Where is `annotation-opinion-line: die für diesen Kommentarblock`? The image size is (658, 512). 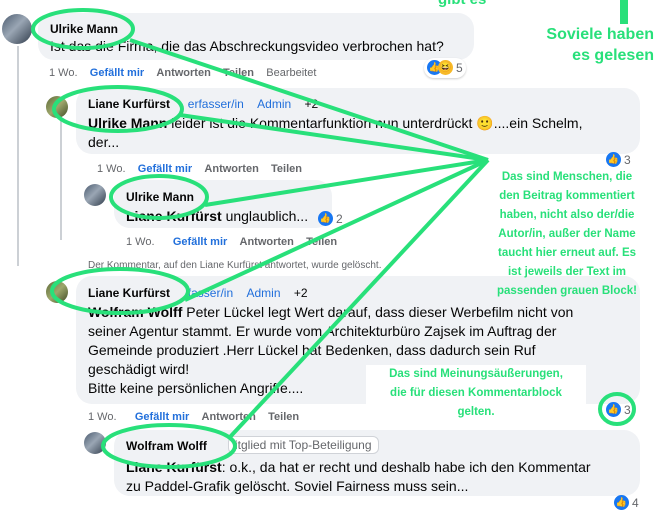
annotation-opinion-line: die für diesen Kommentarblock is located at coordinates (476, 393).